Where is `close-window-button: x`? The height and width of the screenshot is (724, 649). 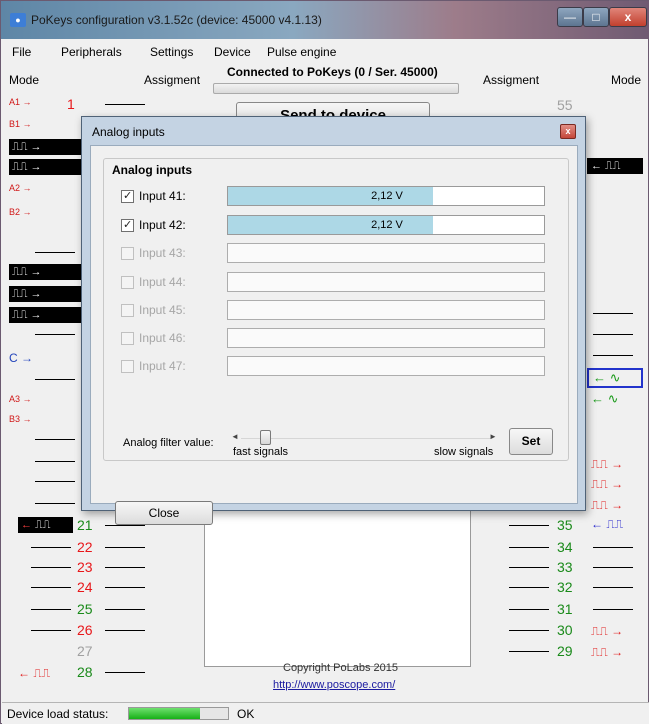
close-window-button: x is located at coordinates (628, 17).